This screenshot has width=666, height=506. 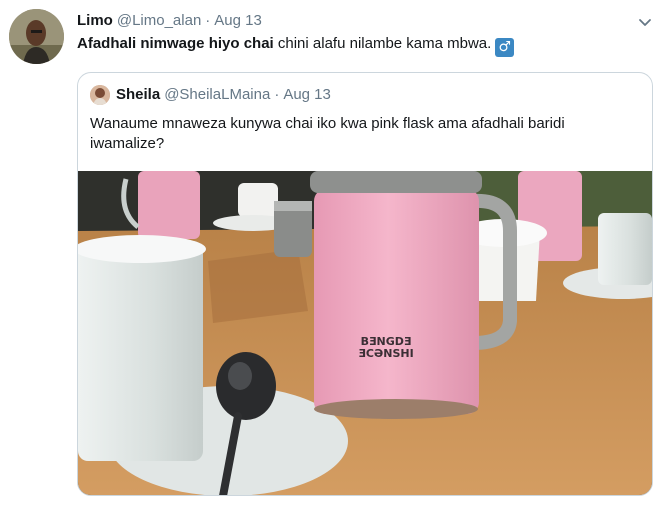 I want to click on quoted-header: Sheila @SheilaLMaina · Aug 13, so click(x=223, y=95).